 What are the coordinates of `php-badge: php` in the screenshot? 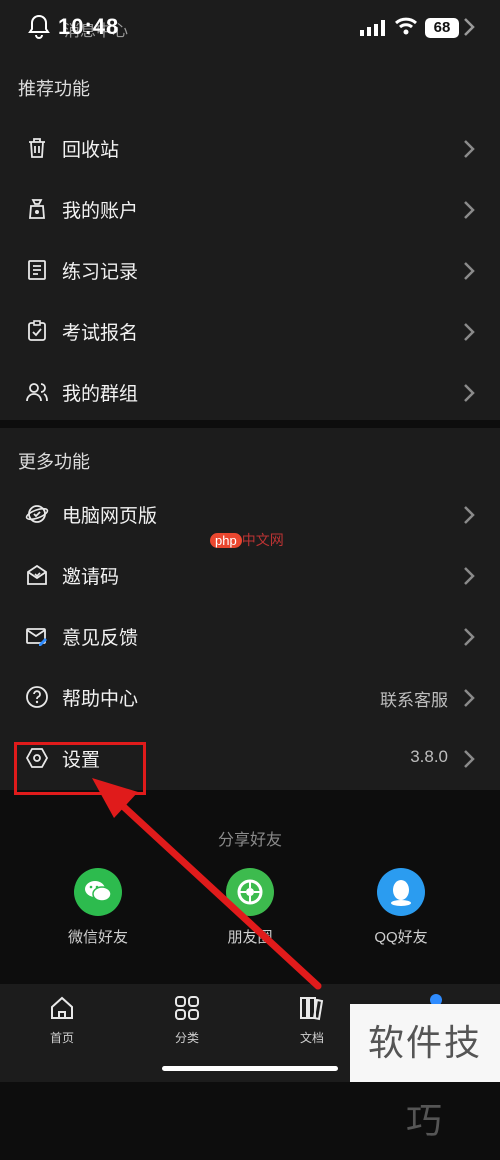 It's located at (226, 540).